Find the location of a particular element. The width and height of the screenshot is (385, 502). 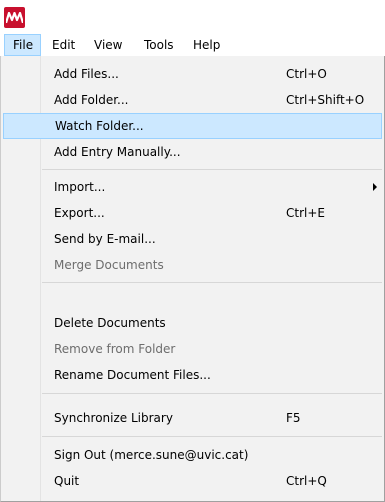

menu-item-label: Synchronize Library is located at coordinates (113, 418).